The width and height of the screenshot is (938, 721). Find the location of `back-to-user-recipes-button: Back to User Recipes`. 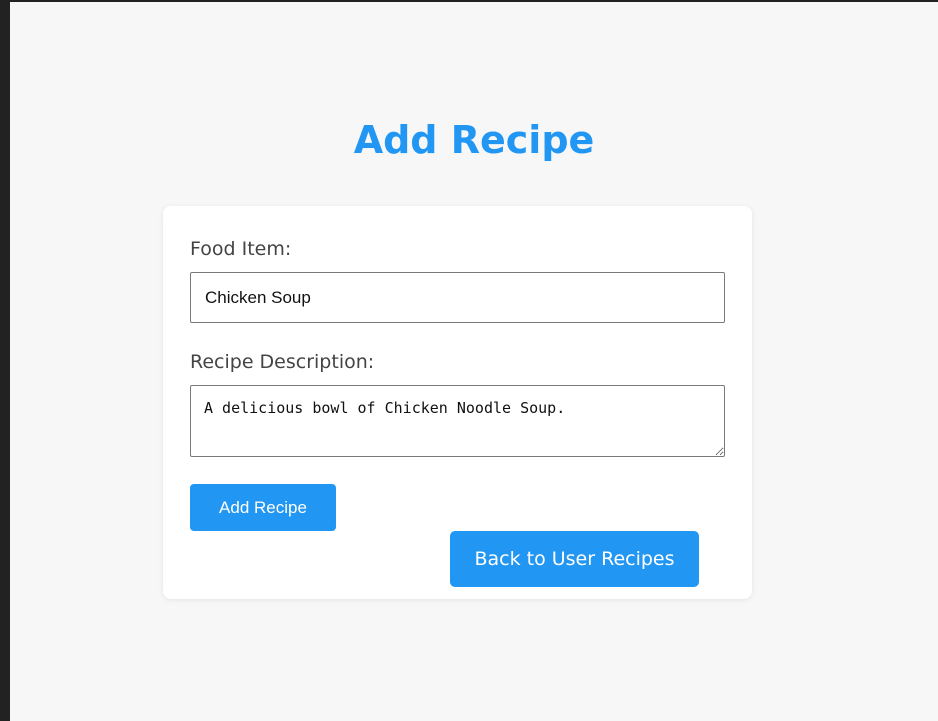

back-to-user-recipes-button: Back to User Recipes is located at coordinates (574, 559).